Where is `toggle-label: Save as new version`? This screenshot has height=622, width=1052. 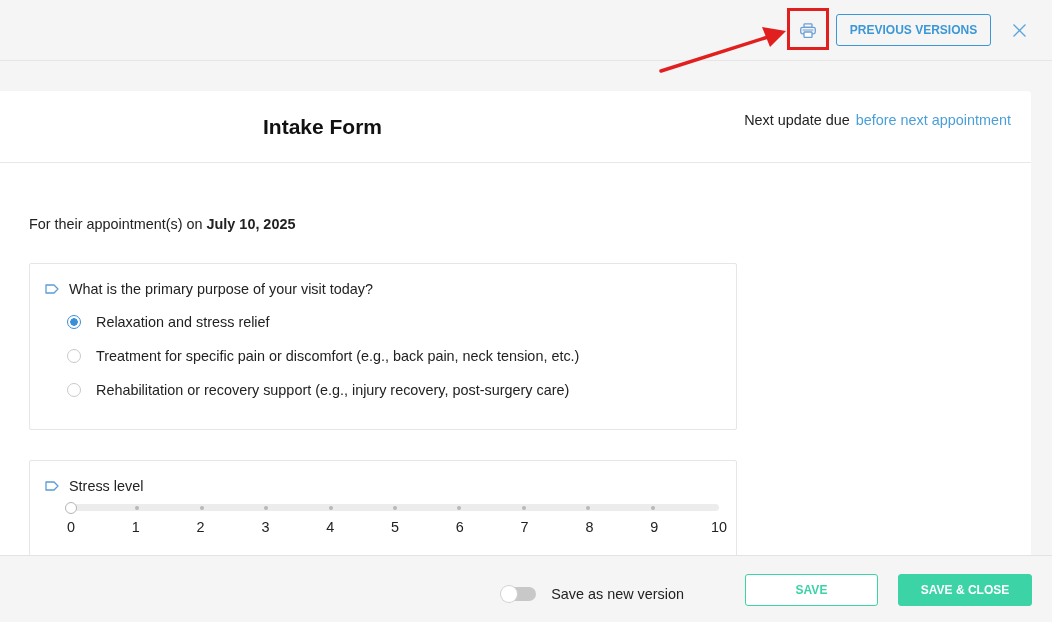
toggle-label: Save as new version is located at coordinates (617, 593).